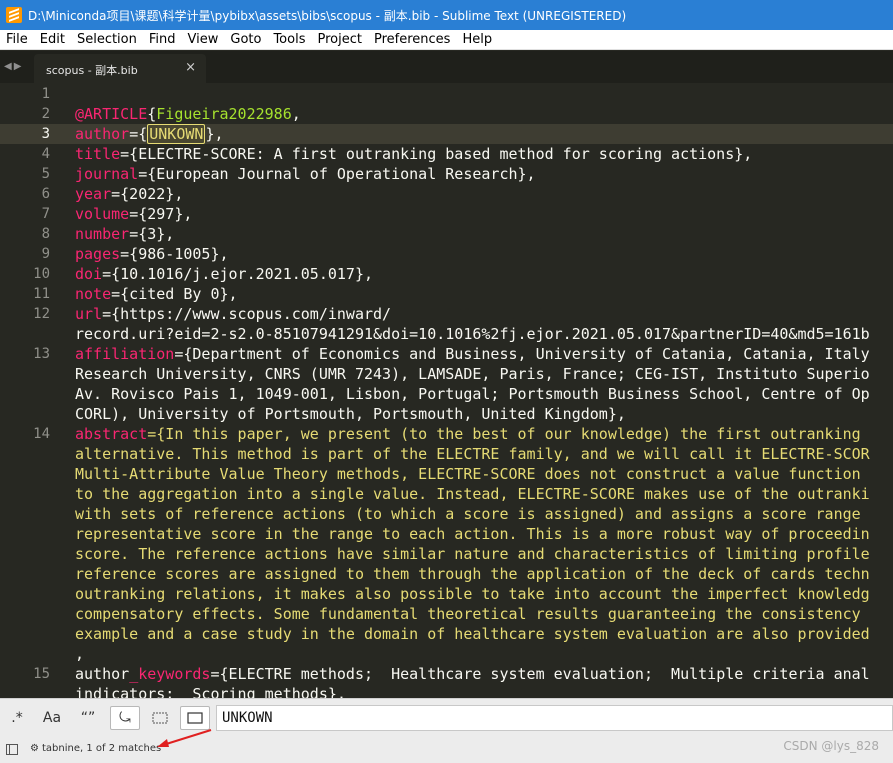 The width and height of the screenshot is (893, 763). What do you see at coordinates (176, 134) in the screenshot?
I see `search-match-highlight: UNKOWN` at bounding box center [176, 134].